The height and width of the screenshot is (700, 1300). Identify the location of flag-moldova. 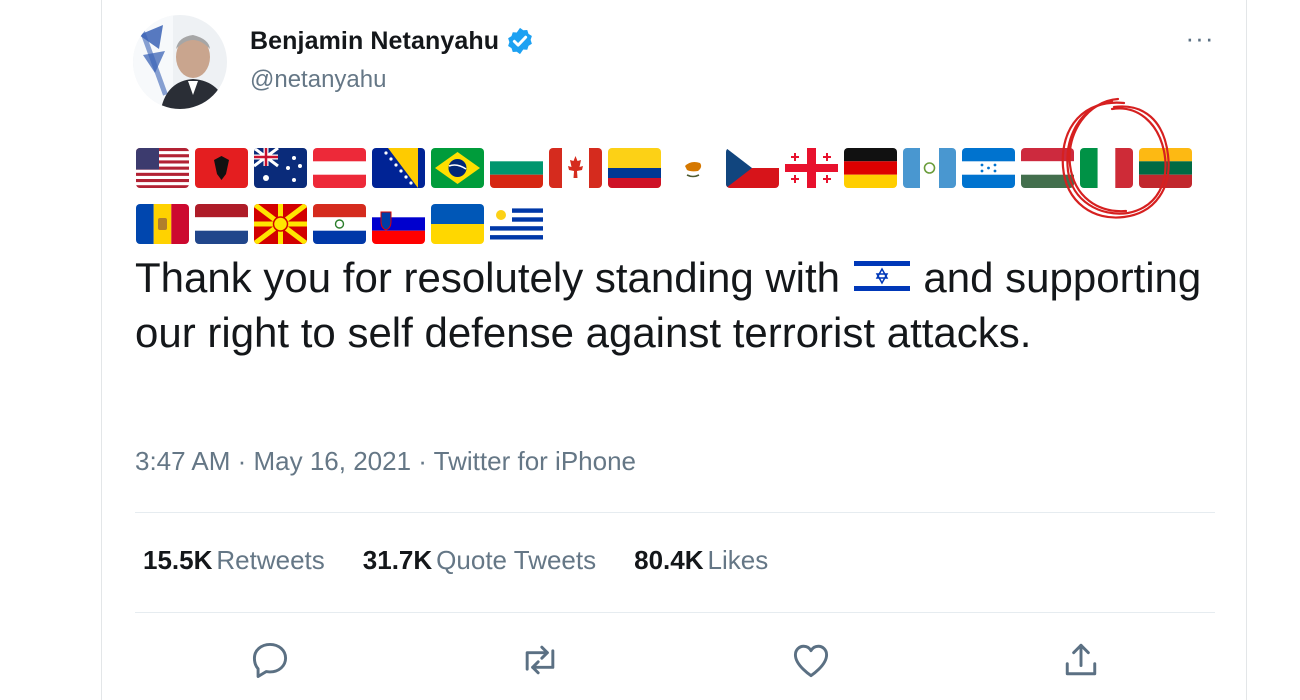
(162, 224).